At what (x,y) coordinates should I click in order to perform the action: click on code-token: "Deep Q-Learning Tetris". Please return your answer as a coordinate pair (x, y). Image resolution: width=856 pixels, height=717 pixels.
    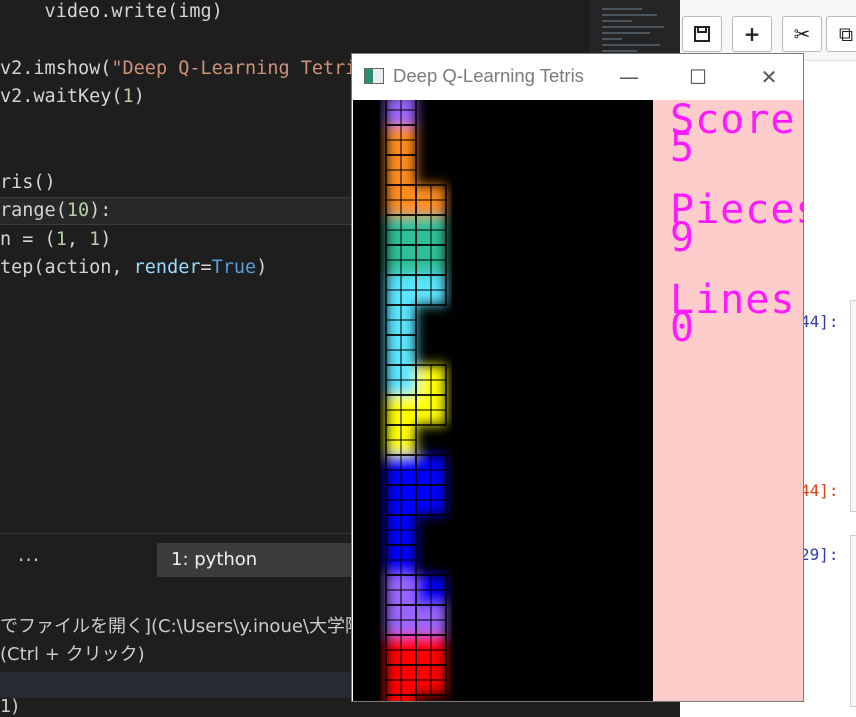
    Looking at the image, I should click on (245, 68).